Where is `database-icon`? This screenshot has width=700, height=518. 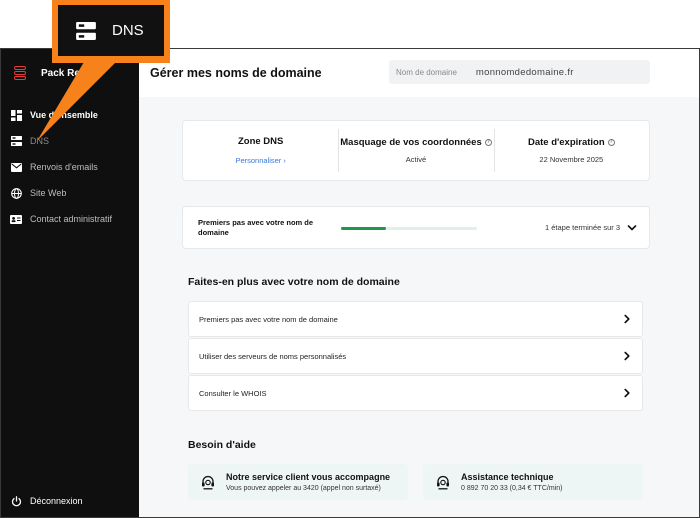
database-icon is located at coordinates (20, 73).